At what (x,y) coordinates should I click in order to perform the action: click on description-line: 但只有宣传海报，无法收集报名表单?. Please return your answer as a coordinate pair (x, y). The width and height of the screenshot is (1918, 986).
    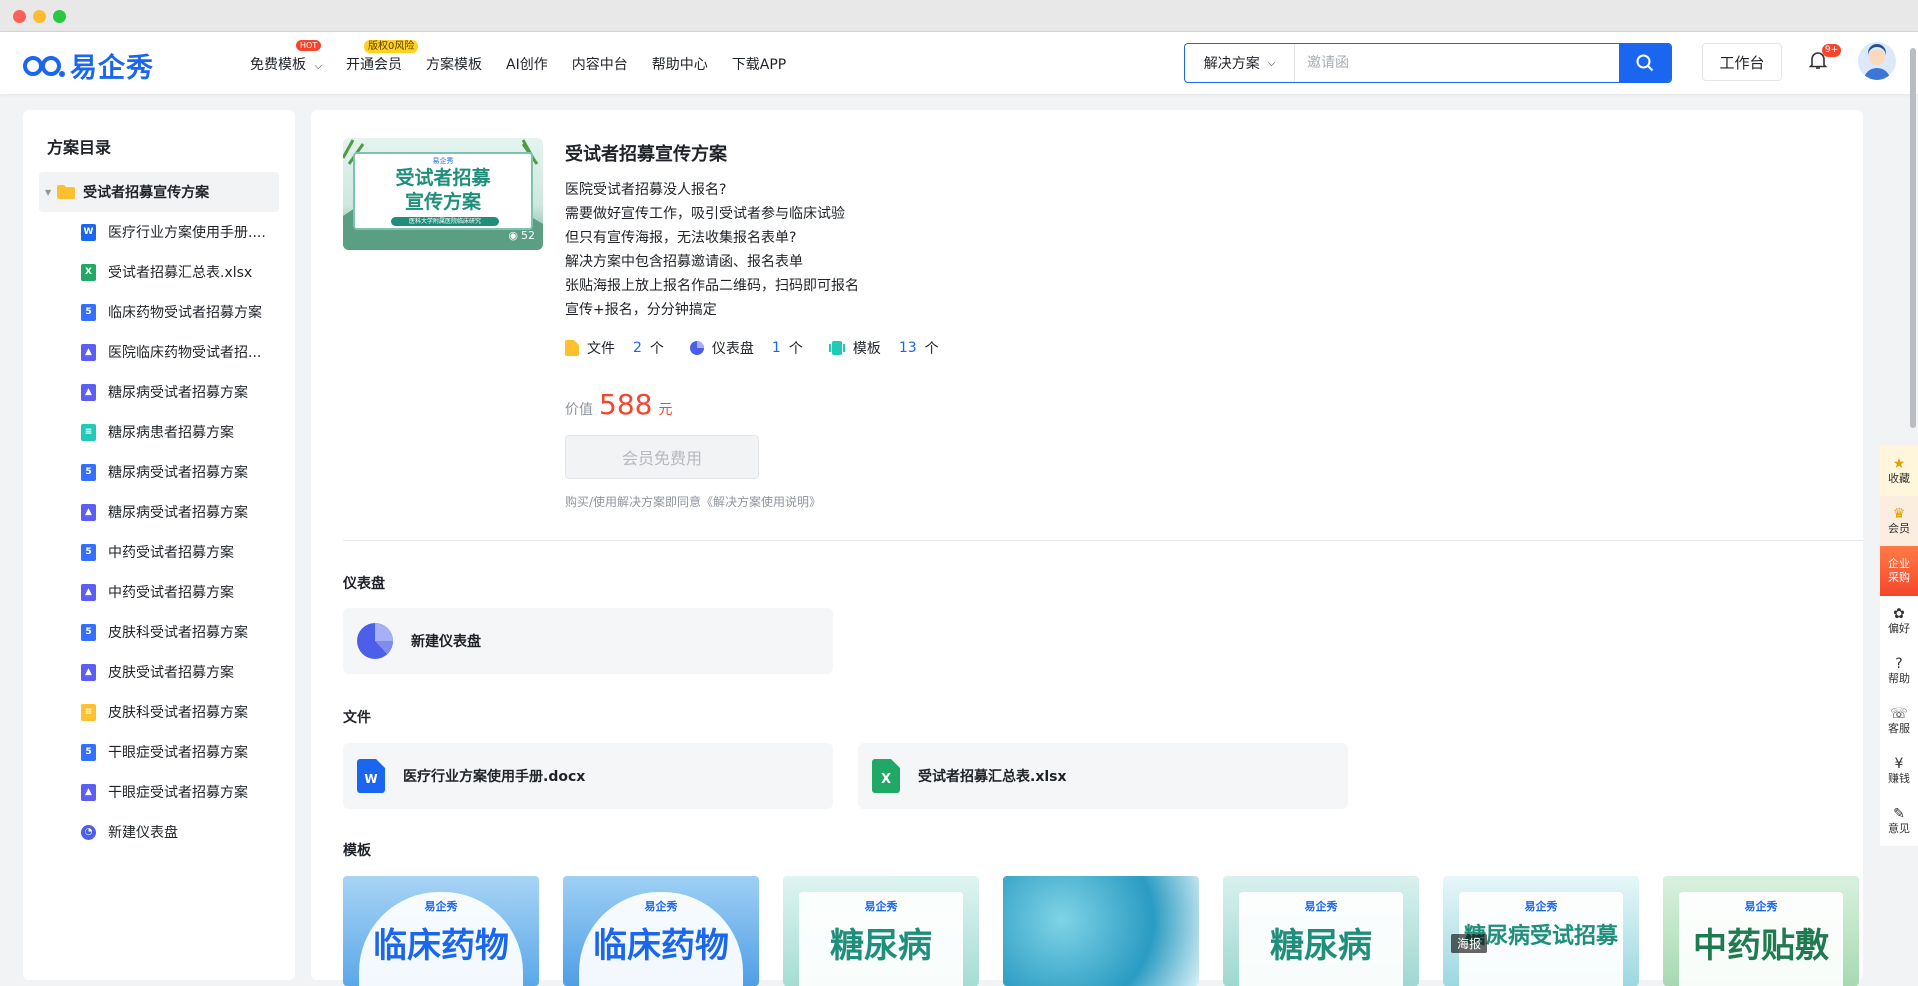
    Looking at the image, I should click on (681, 238).